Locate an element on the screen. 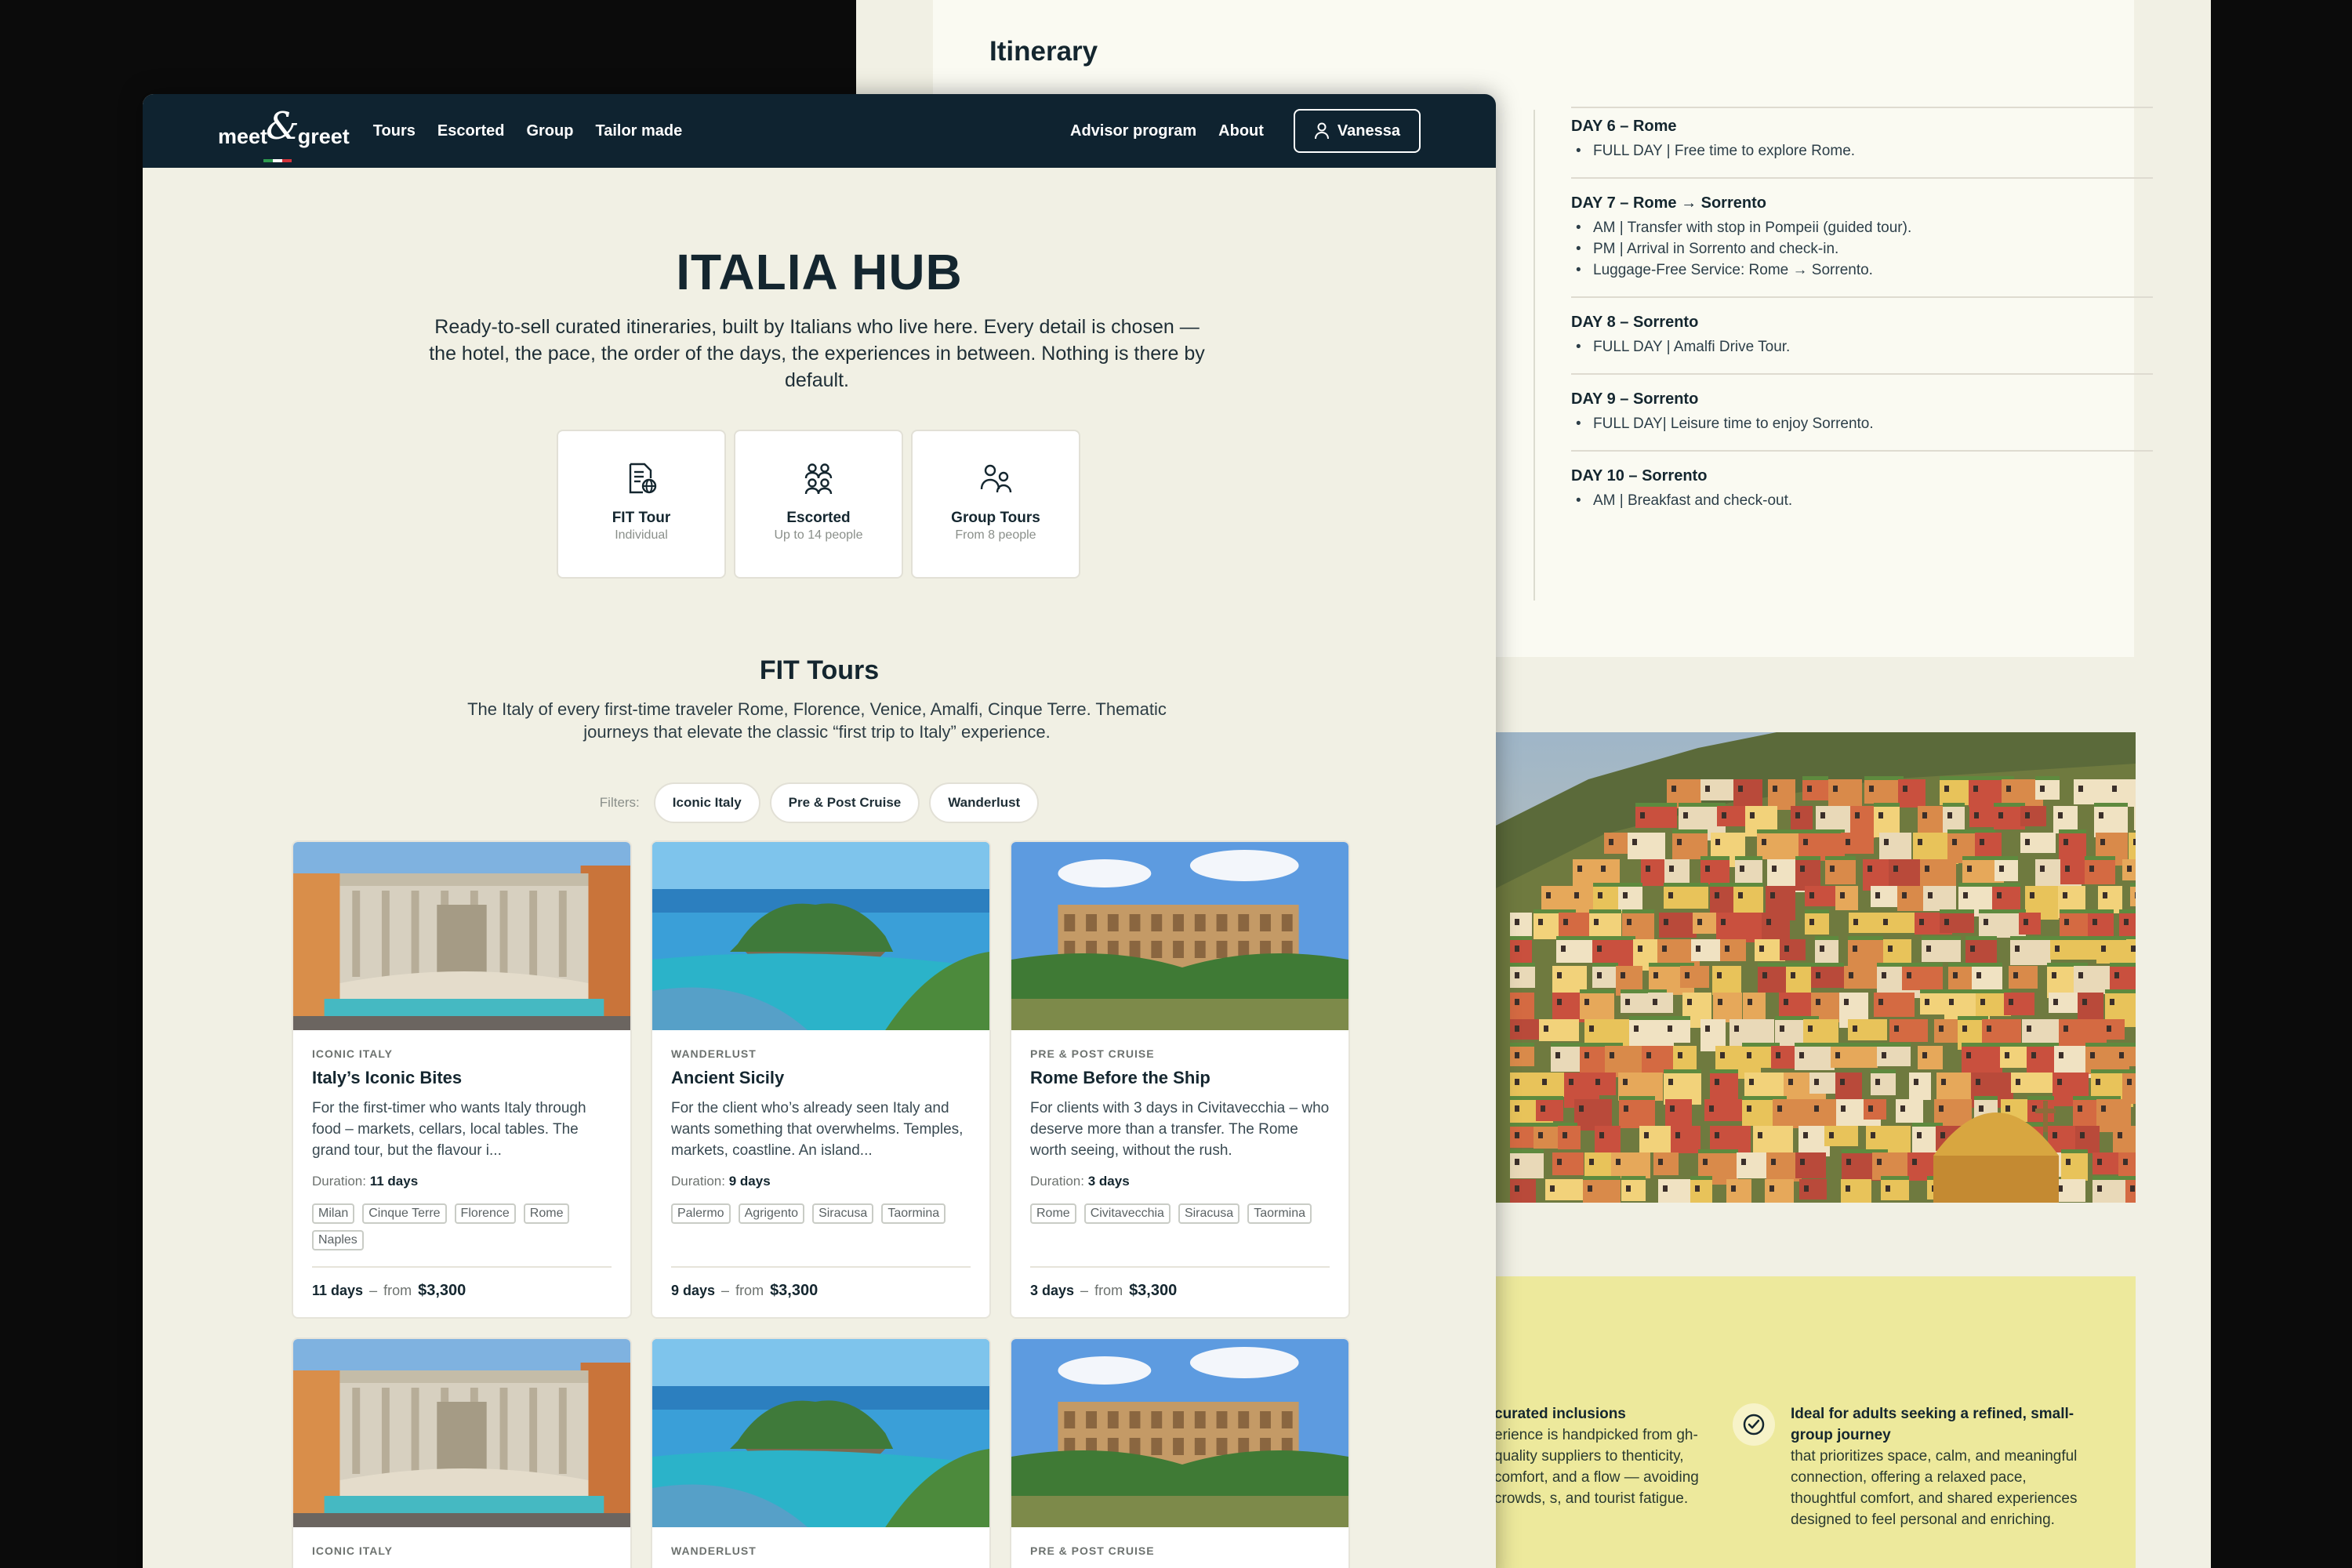 The image size is (2352, 1568). tour-name: Italy’s Iconic Bites is located at coordinates (462, 1078).